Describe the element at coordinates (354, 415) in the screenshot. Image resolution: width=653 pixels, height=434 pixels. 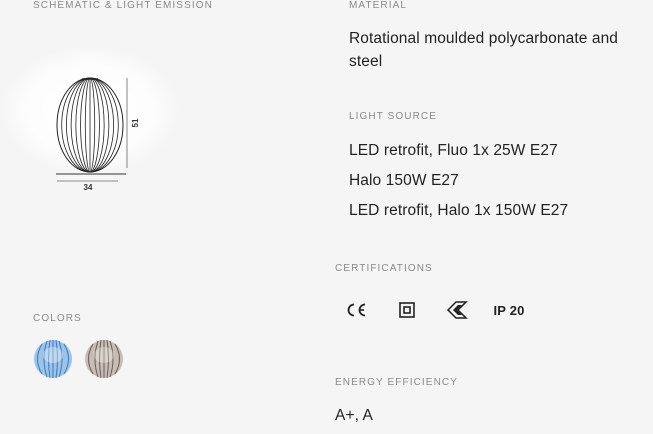
I see `energy-efficiency-value: A+, A` at that location.